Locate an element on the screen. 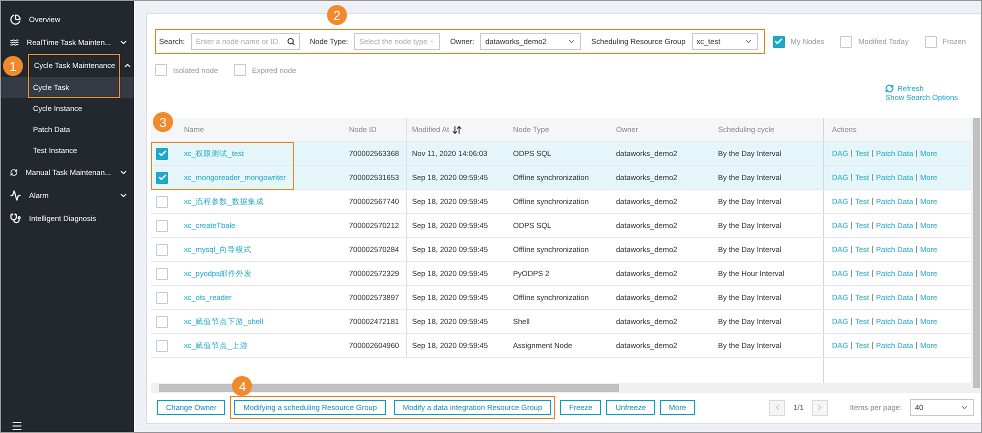 This screenshot has height=433, width=982. step-number: 3 is located at coordinates (163, 122).